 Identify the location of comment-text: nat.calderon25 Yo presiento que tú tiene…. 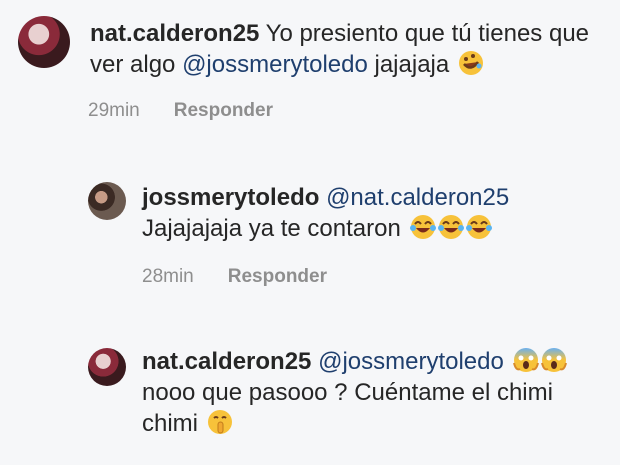
(352, 49).